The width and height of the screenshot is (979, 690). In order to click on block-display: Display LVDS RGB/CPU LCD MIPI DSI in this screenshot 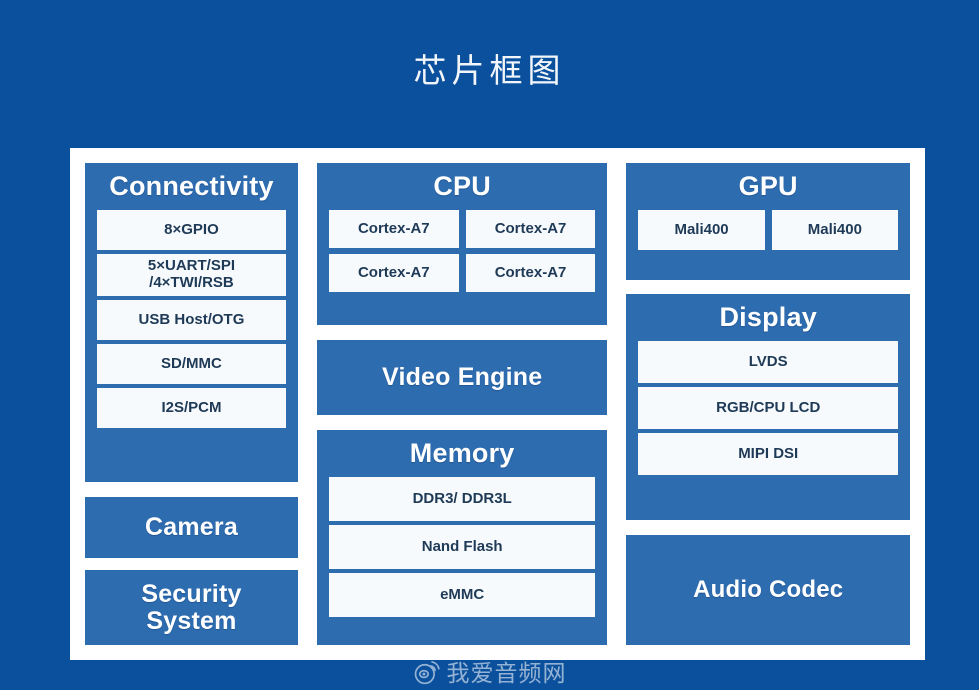, I will do `click(768, 407)`.